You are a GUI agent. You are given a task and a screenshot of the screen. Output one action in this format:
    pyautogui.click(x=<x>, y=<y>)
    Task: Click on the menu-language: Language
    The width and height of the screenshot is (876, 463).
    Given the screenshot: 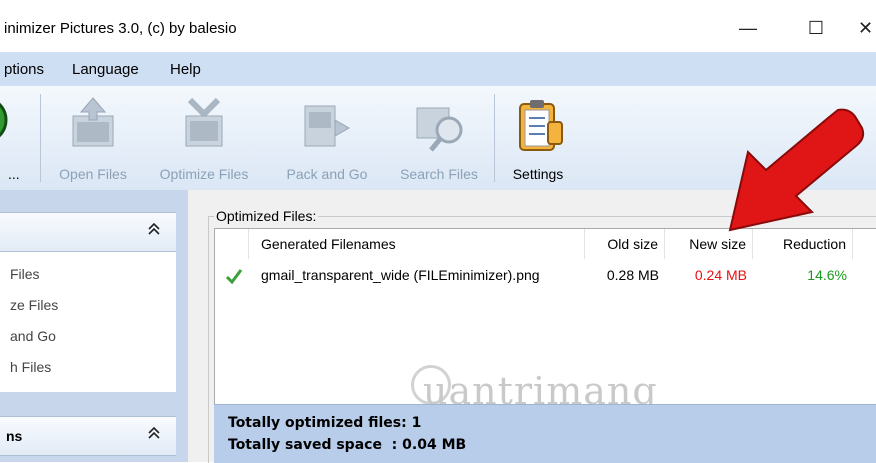 What is the action you would take?
    pyautogui.click(x=105, y=69)
    